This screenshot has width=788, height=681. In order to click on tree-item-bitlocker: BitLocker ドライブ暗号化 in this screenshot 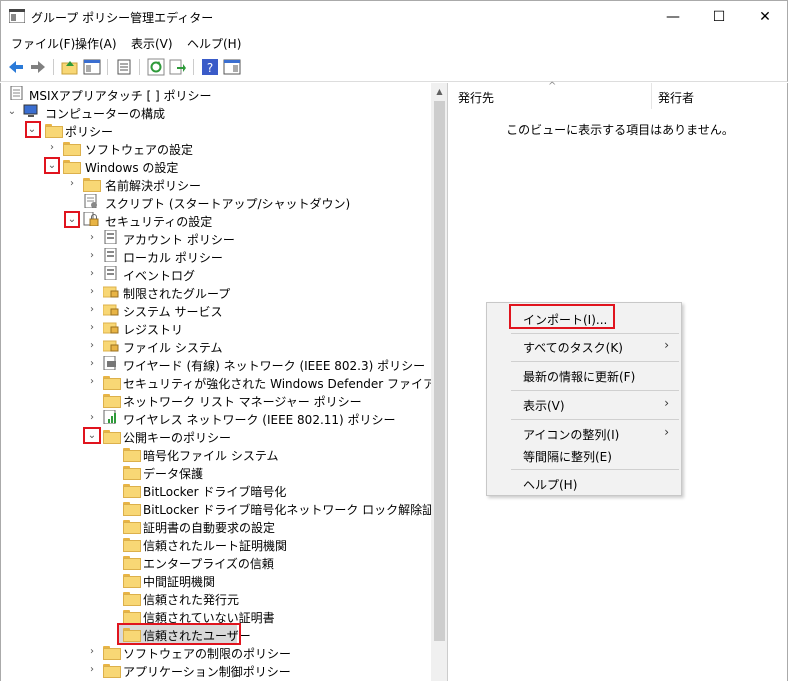, I will do `click(216, 490)`.